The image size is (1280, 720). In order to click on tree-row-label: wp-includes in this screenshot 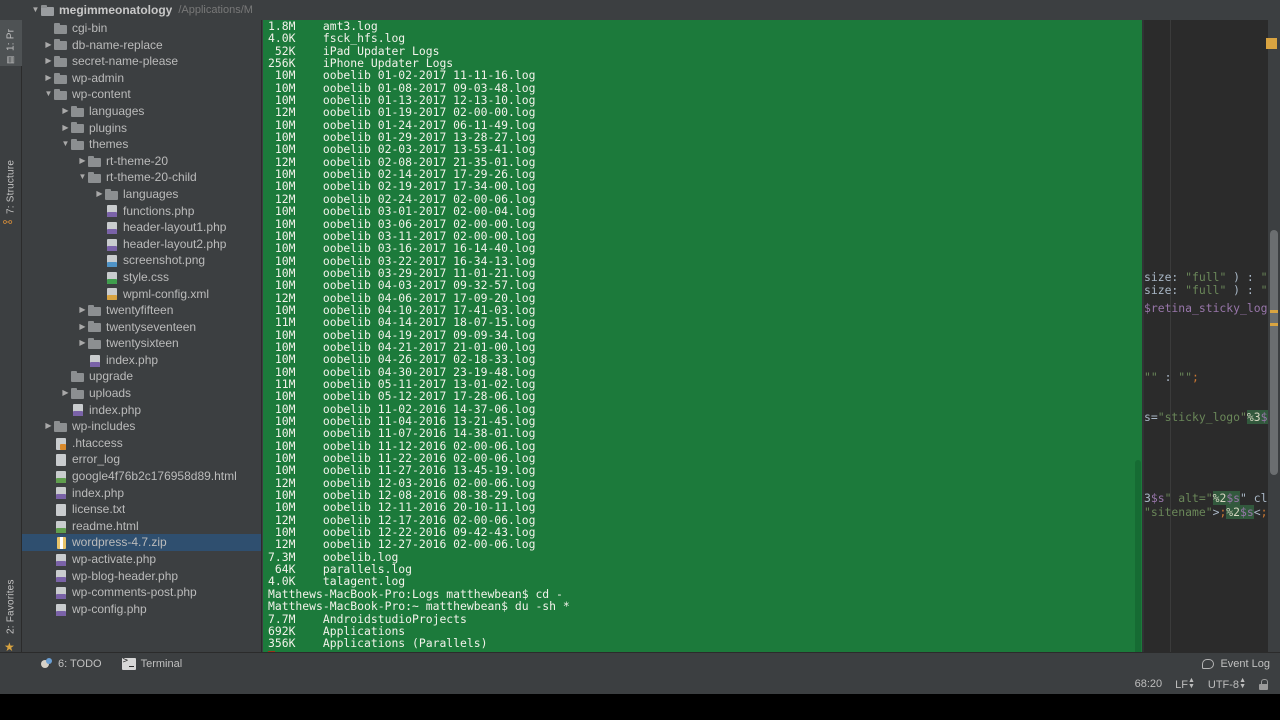, I will do `click(104, 426)`.